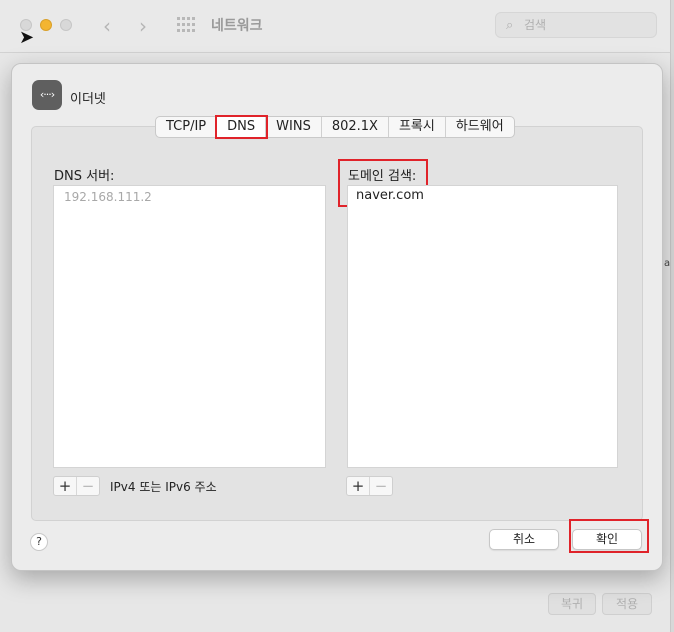 Image resolution: width=674 pixels, height=632 pixels. I want to click on tab-proxy: 프록시, so click(417, 127).